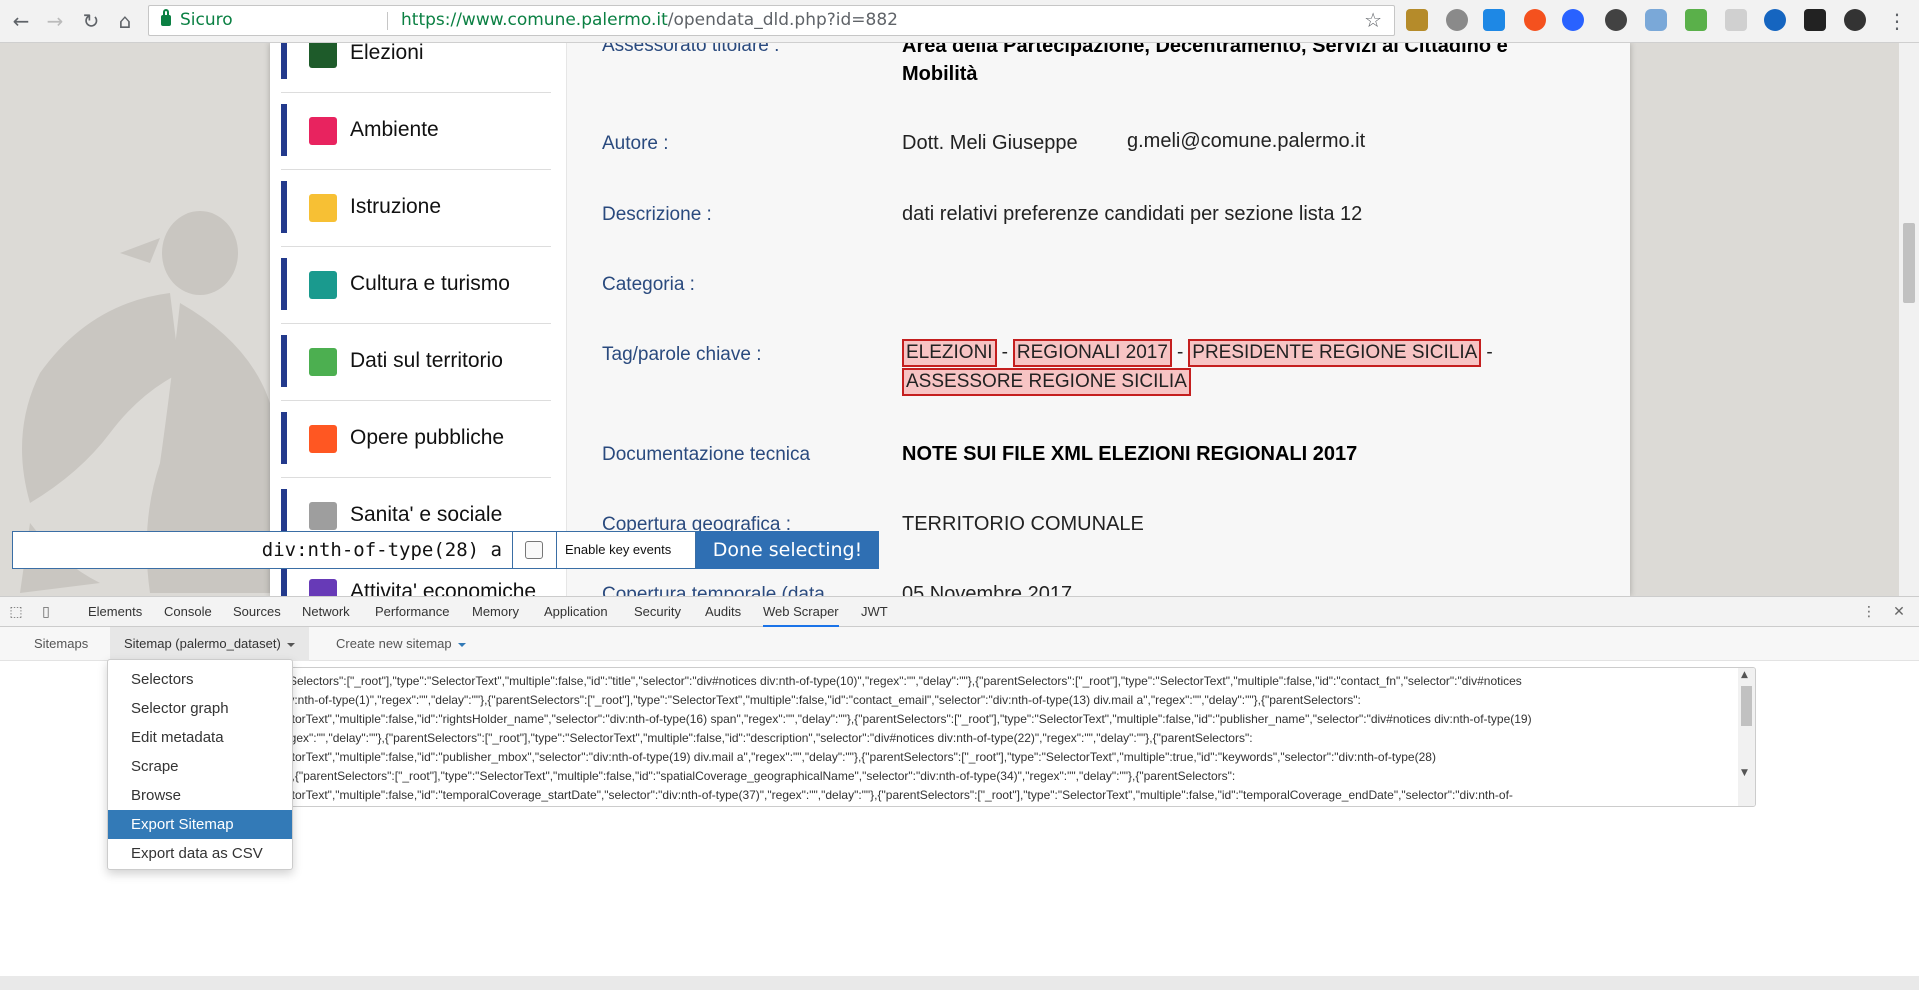 This screenshot has height=990, width=1919. Describe the element at coordinates (46, 612) in the screenshot. I see `device-toolbar-icon: ▯` at that location.